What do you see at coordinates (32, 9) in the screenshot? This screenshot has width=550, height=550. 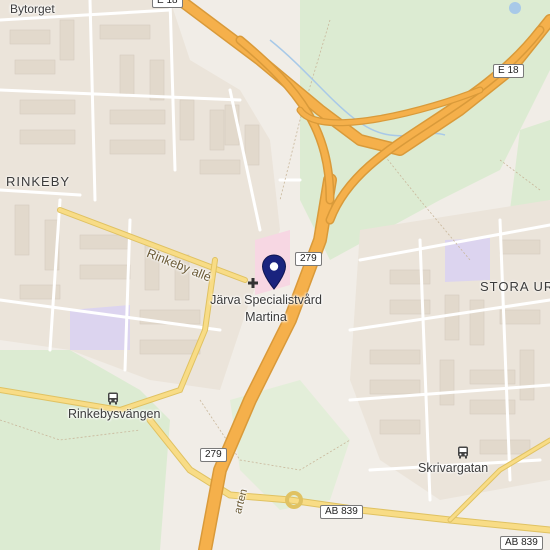 I see `place-label-bytorget: Bytorget` at bounding box center [32, 9].